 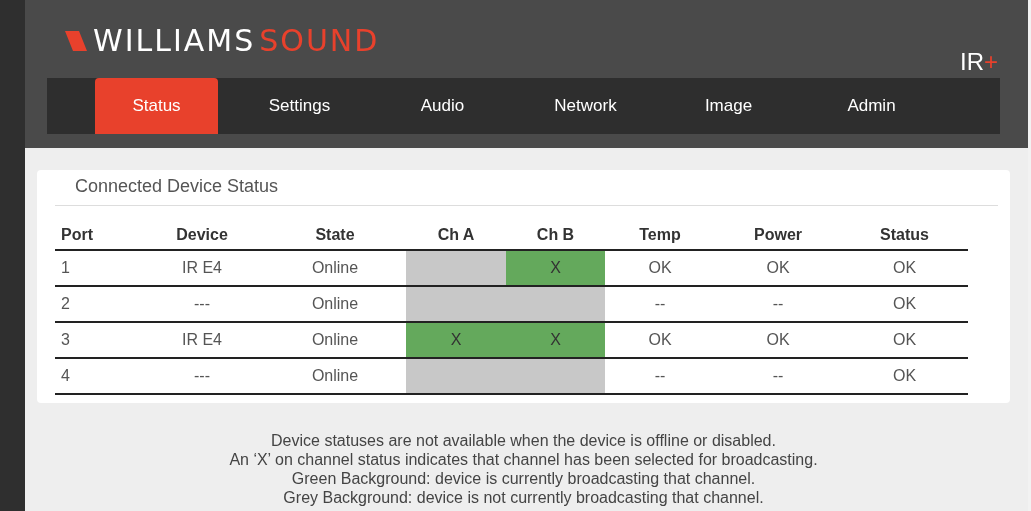 What do you see at coordinates (728, 106) in the screenshot?
I see `nav-tab: Image` at bounding box center [728, 106].